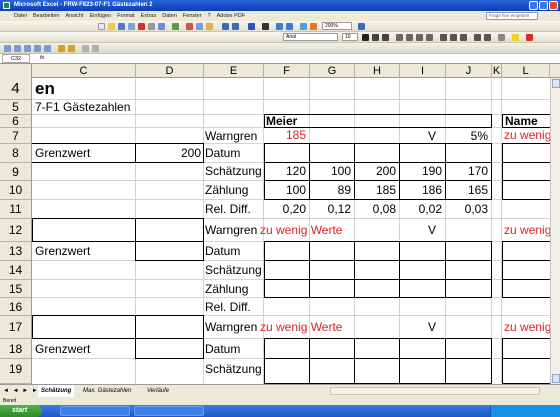  I want to click on cell-f6: Meier, so click(281, 121).